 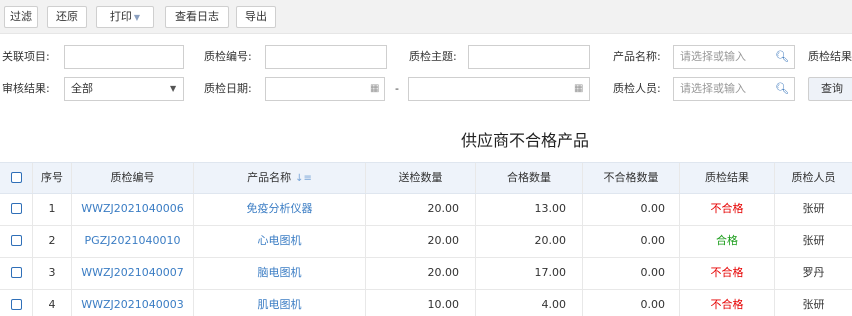 I want to click on row-no: 1, so click(x=52, y=209).